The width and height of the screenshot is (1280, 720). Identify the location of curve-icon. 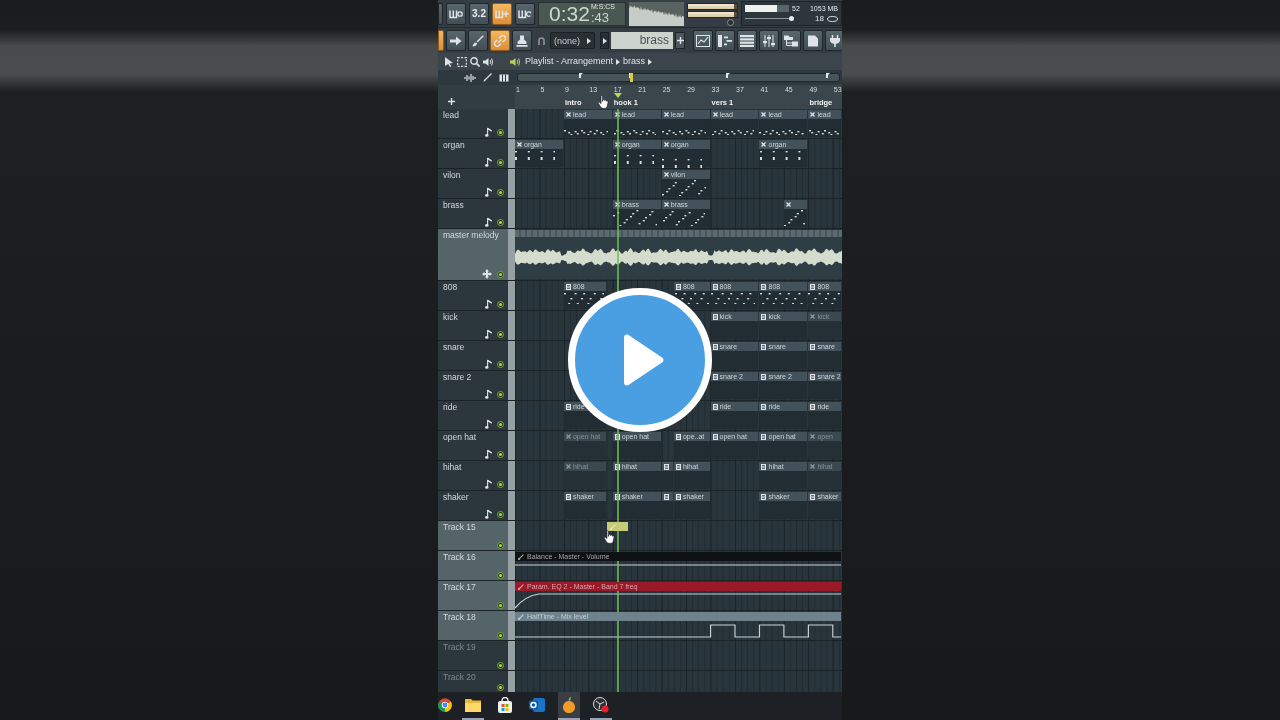
(612, 526).